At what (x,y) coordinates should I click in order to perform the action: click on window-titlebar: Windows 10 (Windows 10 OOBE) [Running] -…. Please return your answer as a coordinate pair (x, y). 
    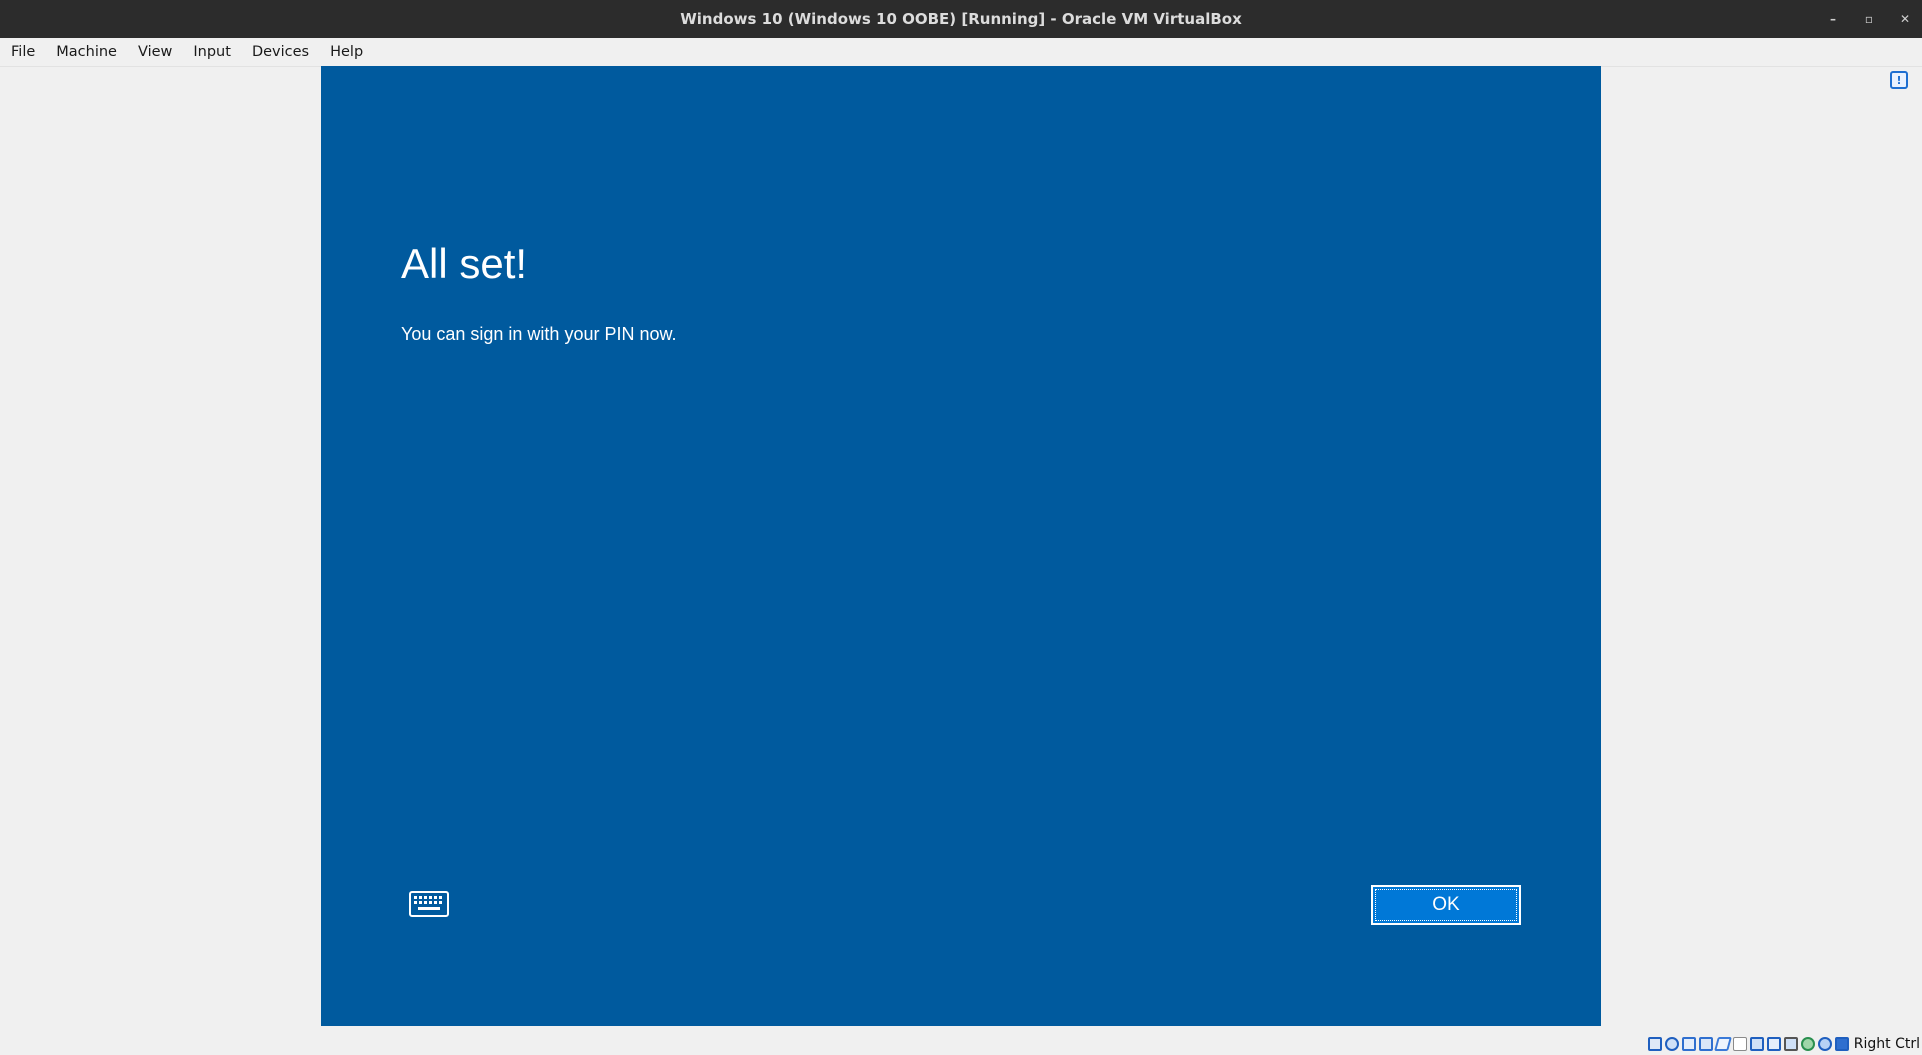
    Looking at the image, I should click on (961, 19).